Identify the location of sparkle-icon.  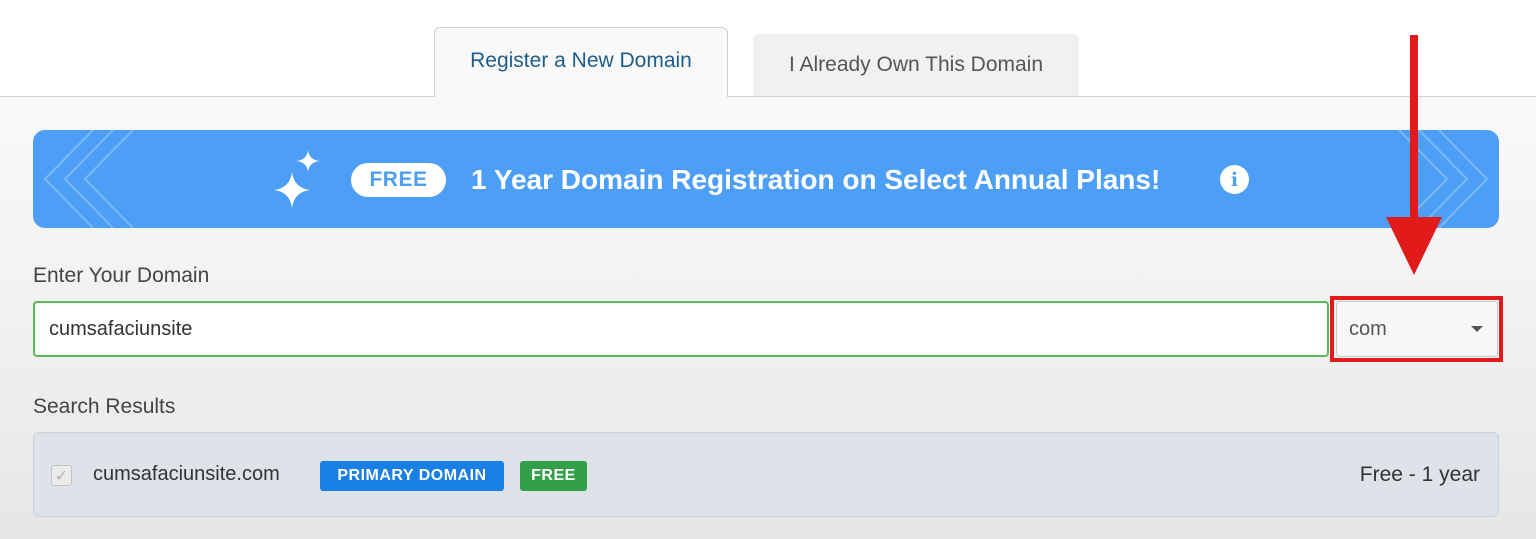
(297, 179).